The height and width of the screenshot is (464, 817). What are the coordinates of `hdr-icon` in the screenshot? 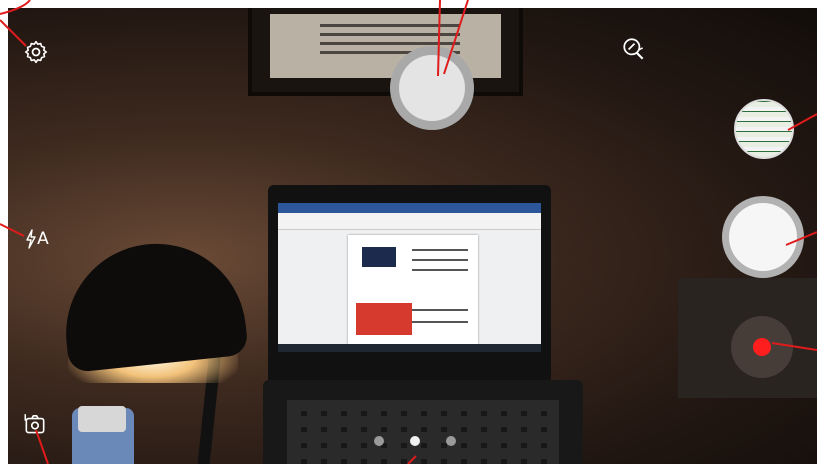 It's located at (633, 49).